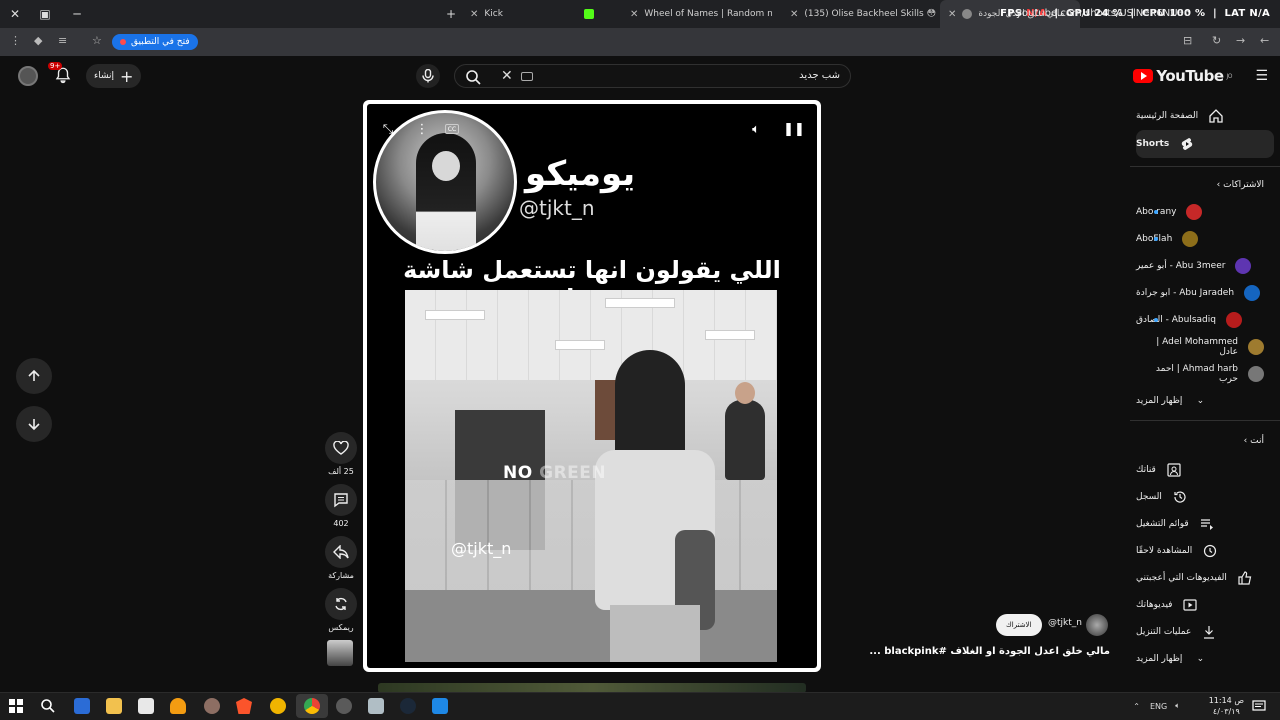  Describe the element at coordinates (155, 42) in the screenshot. I see `open-in-app-button: فتح في التطبيق` at that location.